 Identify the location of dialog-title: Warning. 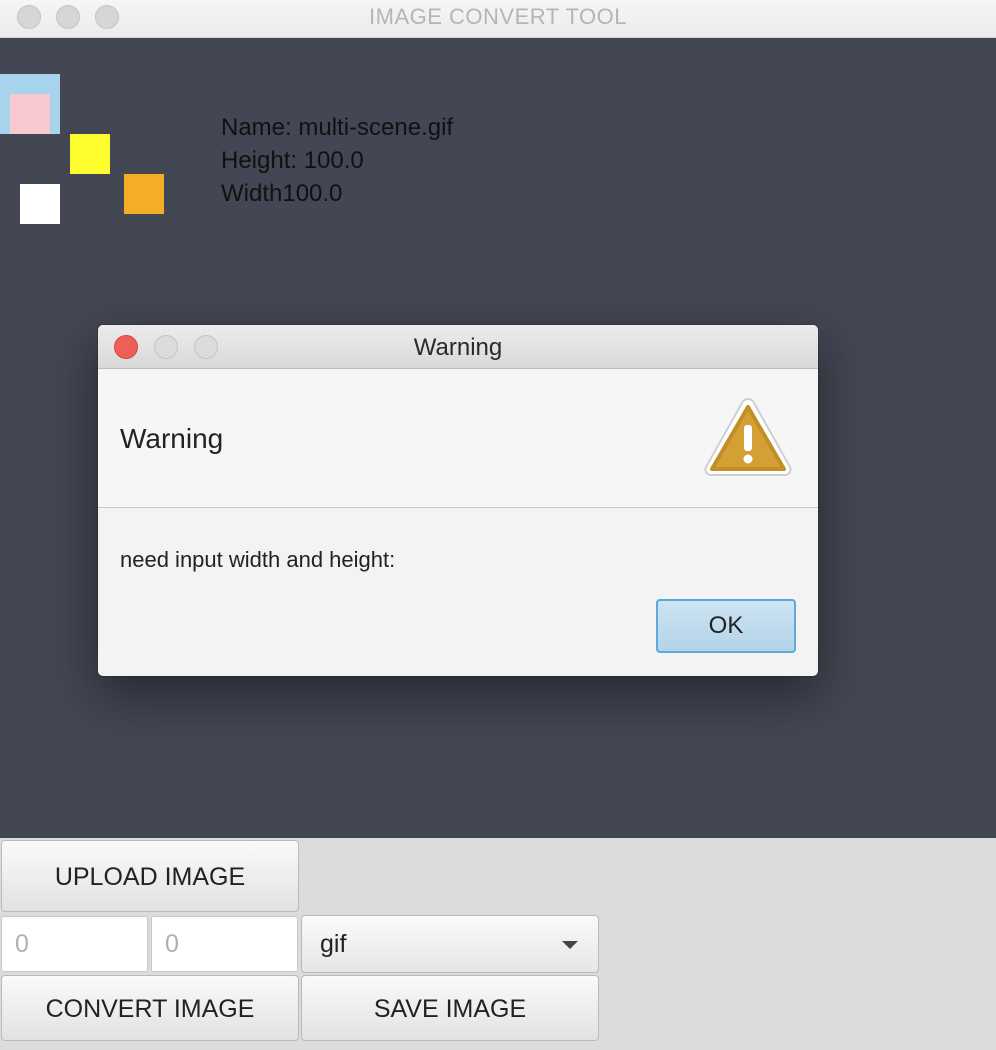
(458, 347).